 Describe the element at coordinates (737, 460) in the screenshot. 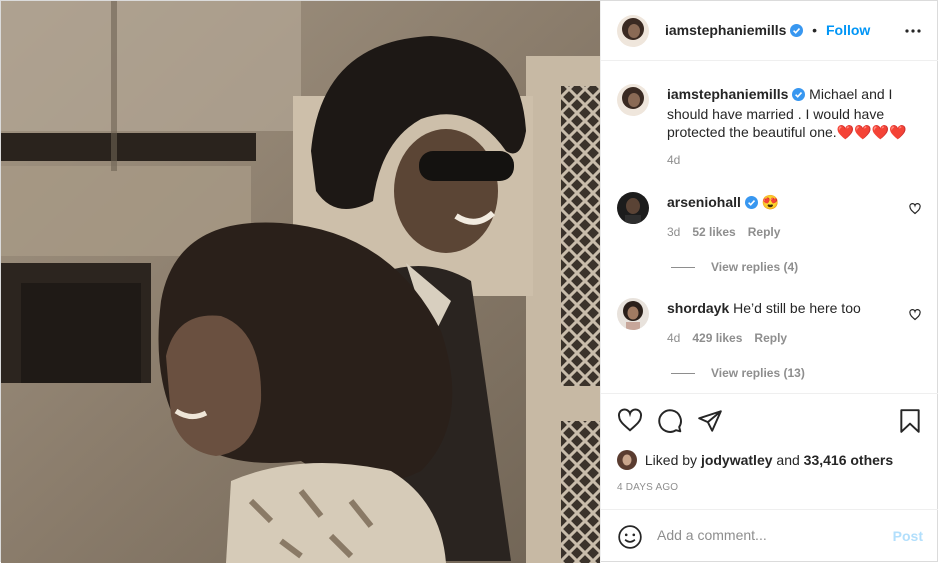

I see `liked-by-user: jodywatley` at that location.